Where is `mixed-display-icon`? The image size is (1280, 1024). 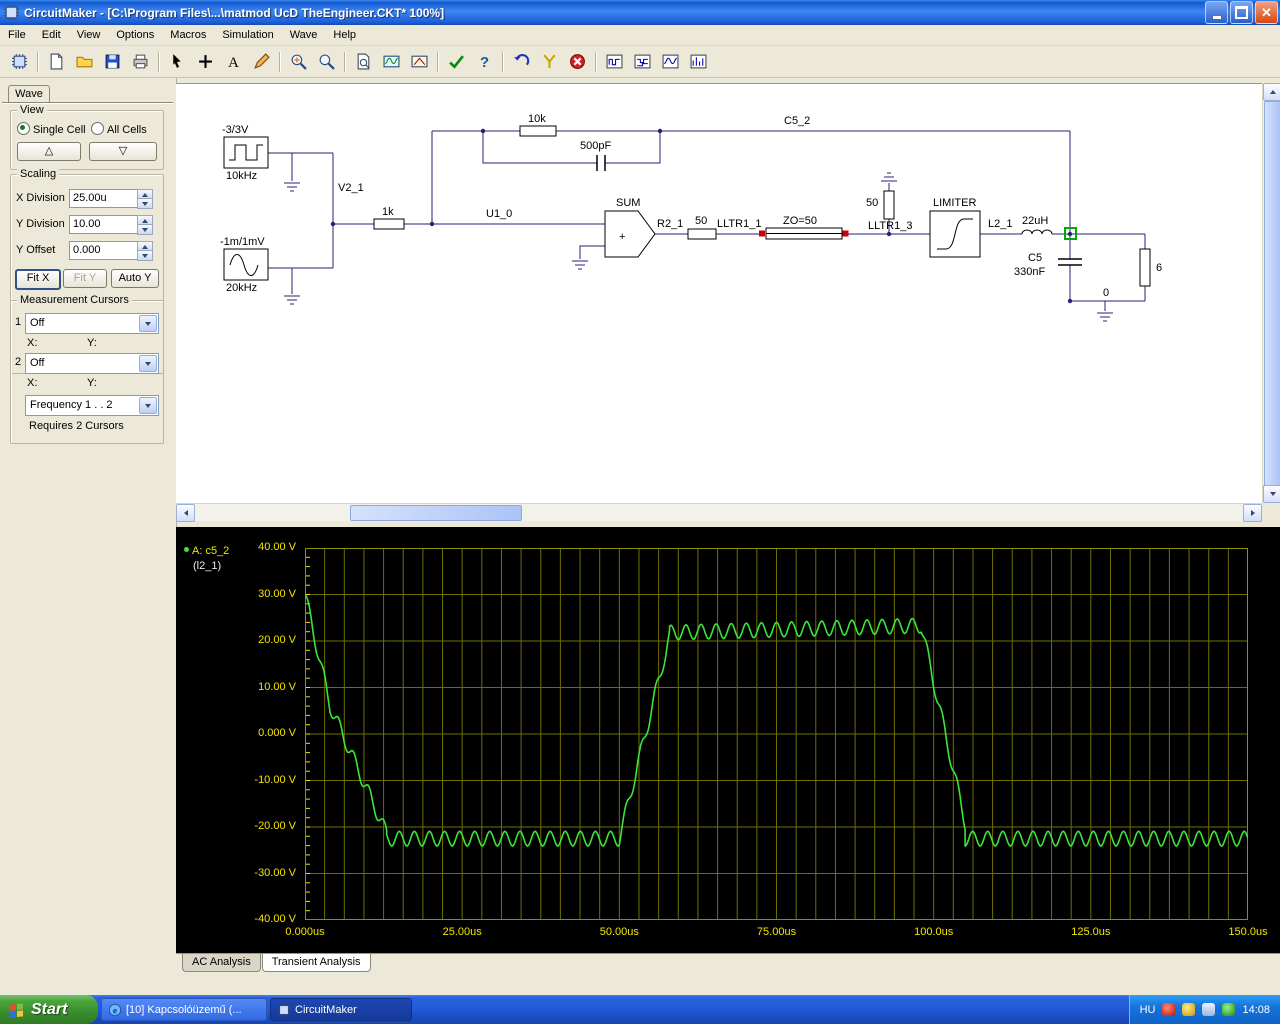
mixed-display-icon is located at coordinates (698, 62).